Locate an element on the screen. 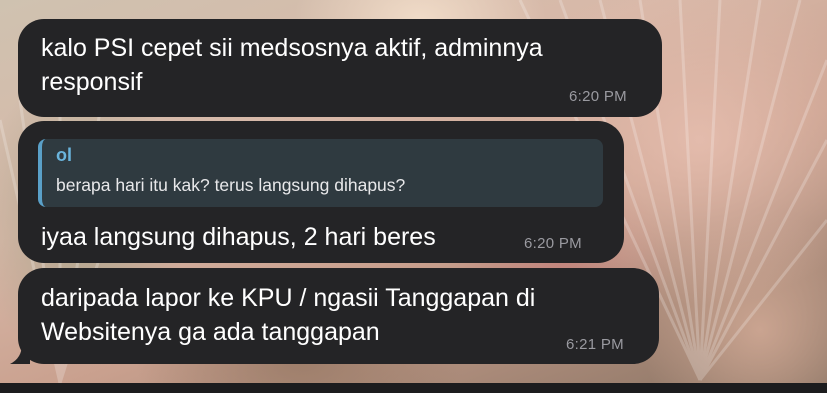 The width and height of the screenshot is (827, 393). message-text: iyaa langsung dihapus, 2 hari beres is located at coordinates (238, 237).